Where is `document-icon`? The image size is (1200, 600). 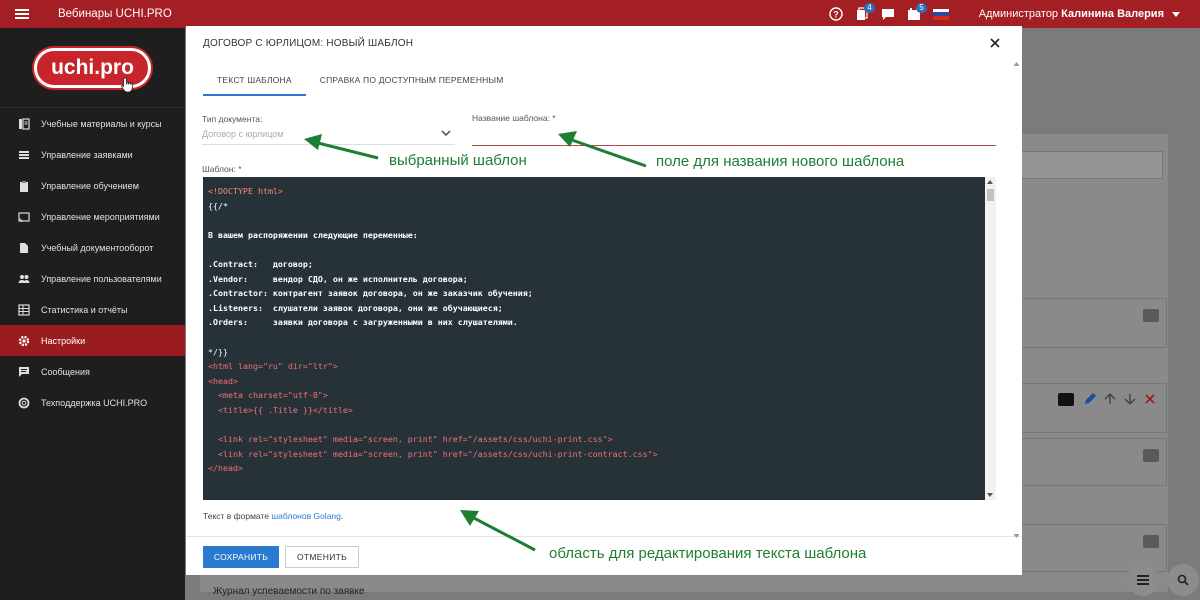 document-icon is located at coordinates (23, 247).